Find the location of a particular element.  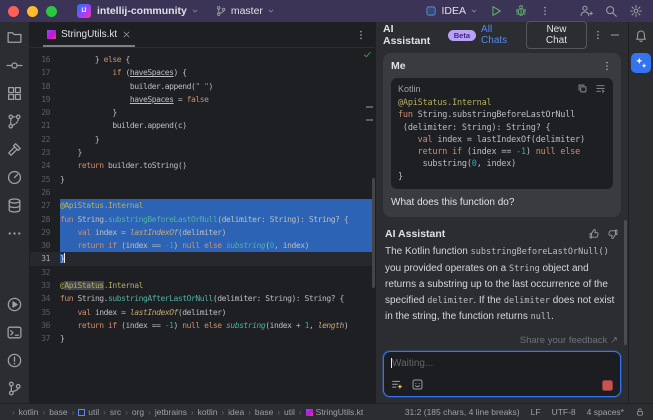

settings-button is located at coordinates (636, 11).